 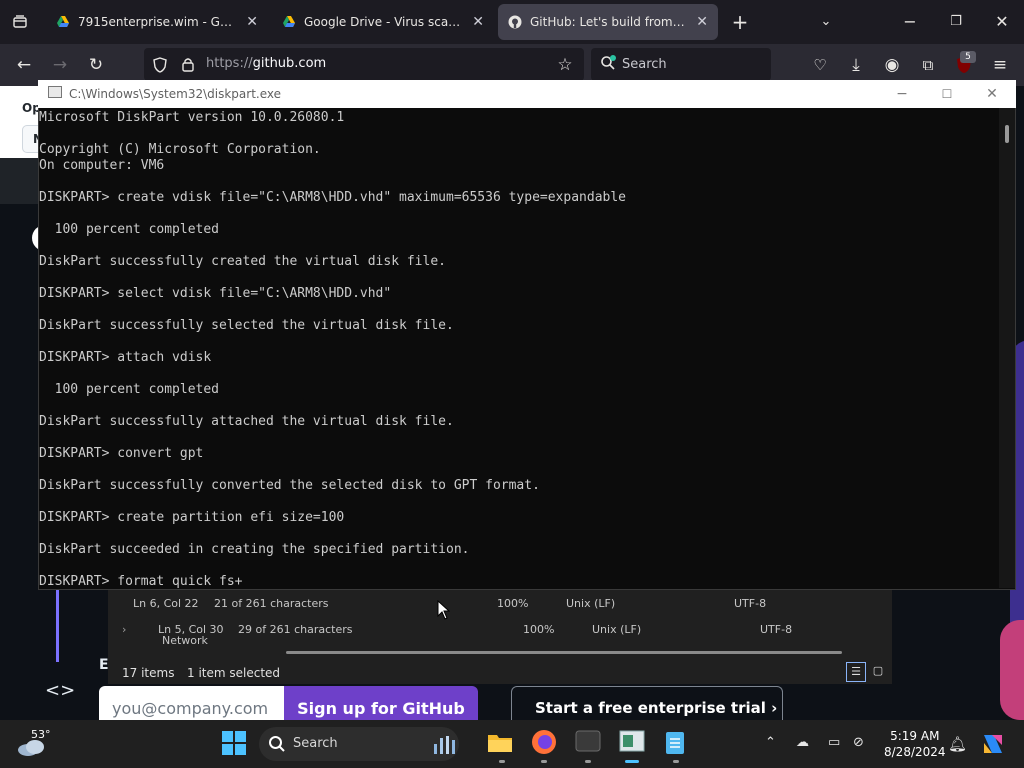 I want to click on horizontal-scrollbar, so click(x=564, y=652).